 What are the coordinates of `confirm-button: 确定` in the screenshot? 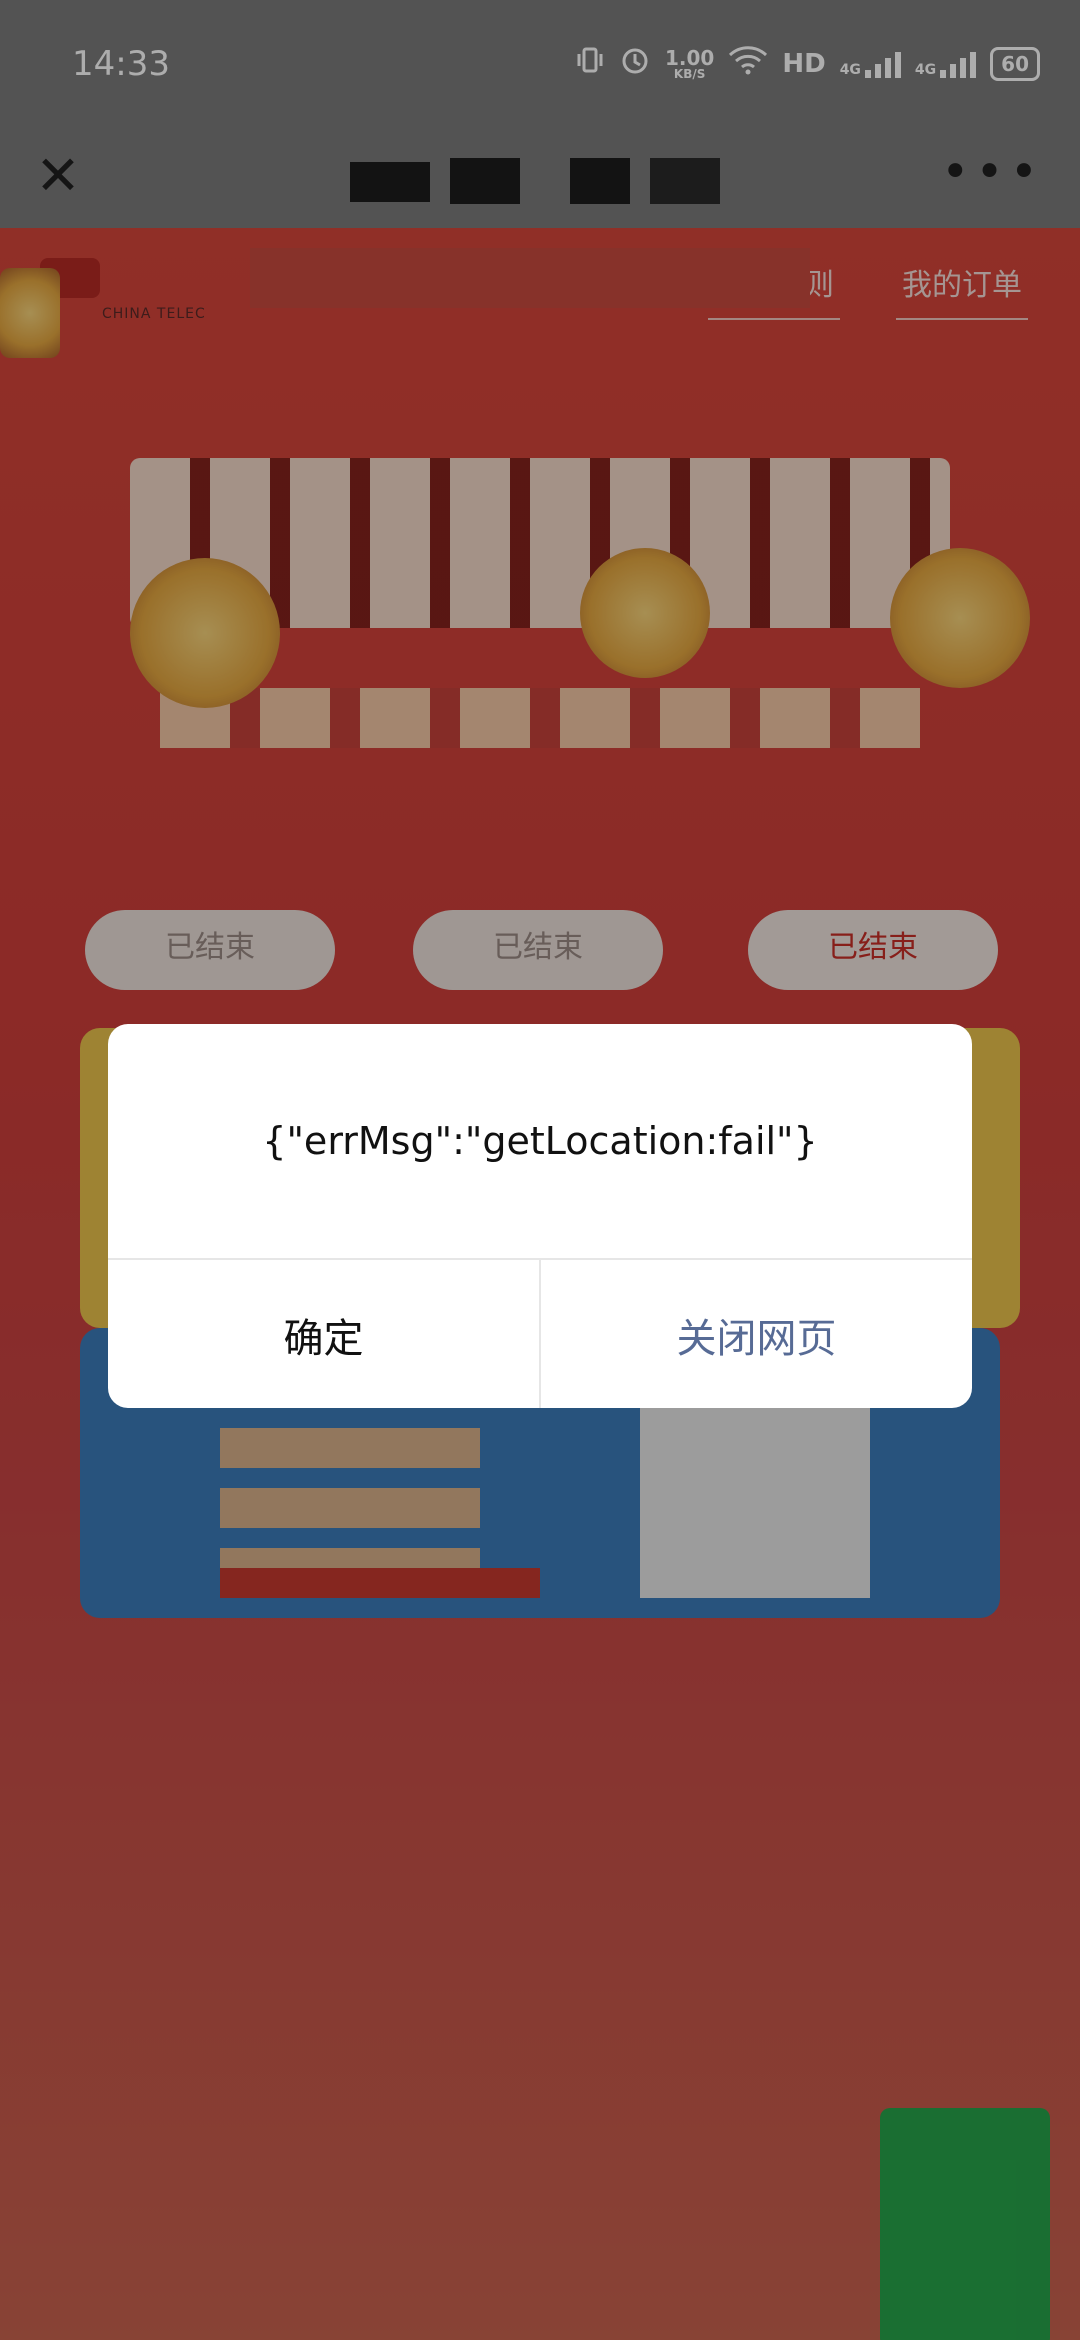 It's located at (324, 1334).